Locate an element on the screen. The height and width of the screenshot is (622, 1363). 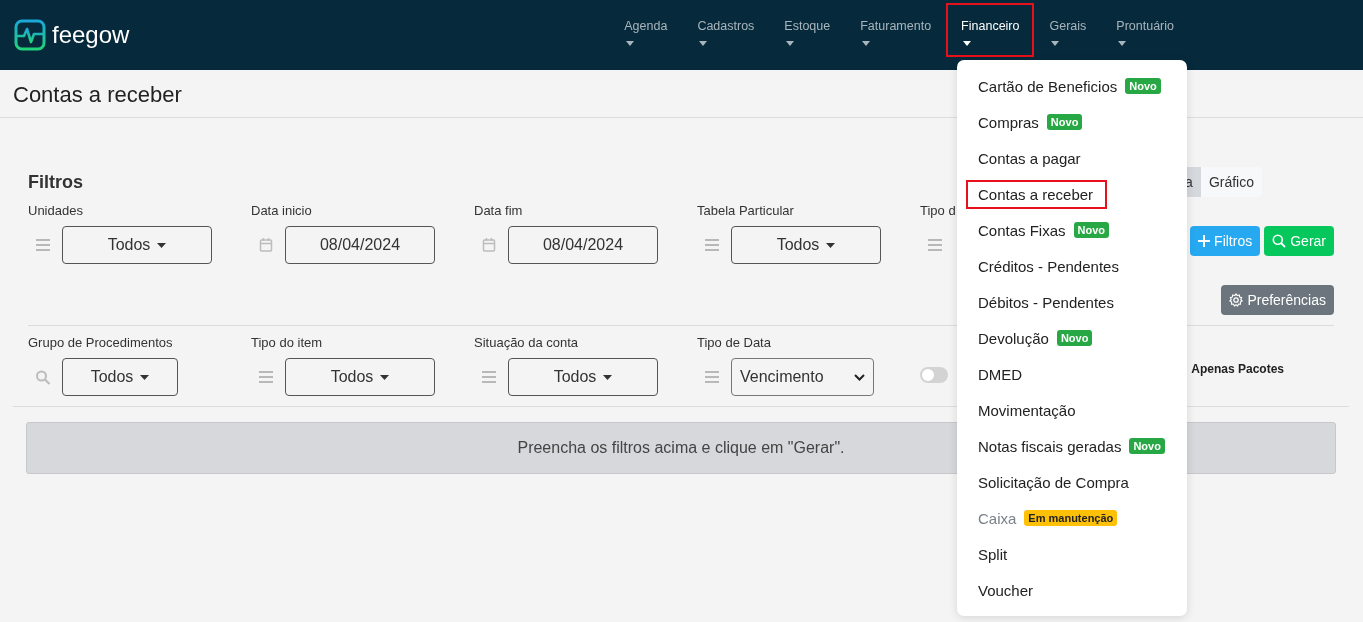
logo-icon is located at coordinates (30, 35).